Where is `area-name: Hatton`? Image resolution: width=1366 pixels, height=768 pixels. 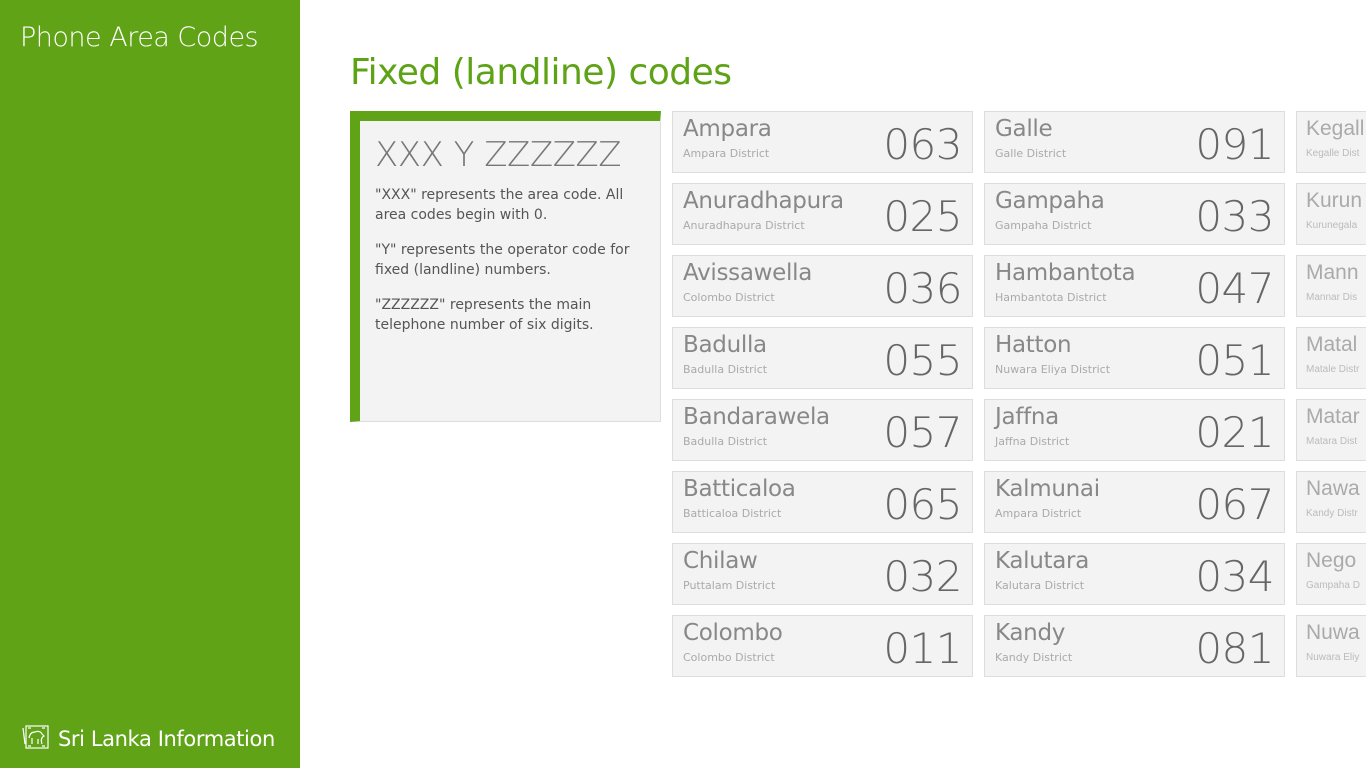
area-name: Hatton is located at coordinates (1033, 345).